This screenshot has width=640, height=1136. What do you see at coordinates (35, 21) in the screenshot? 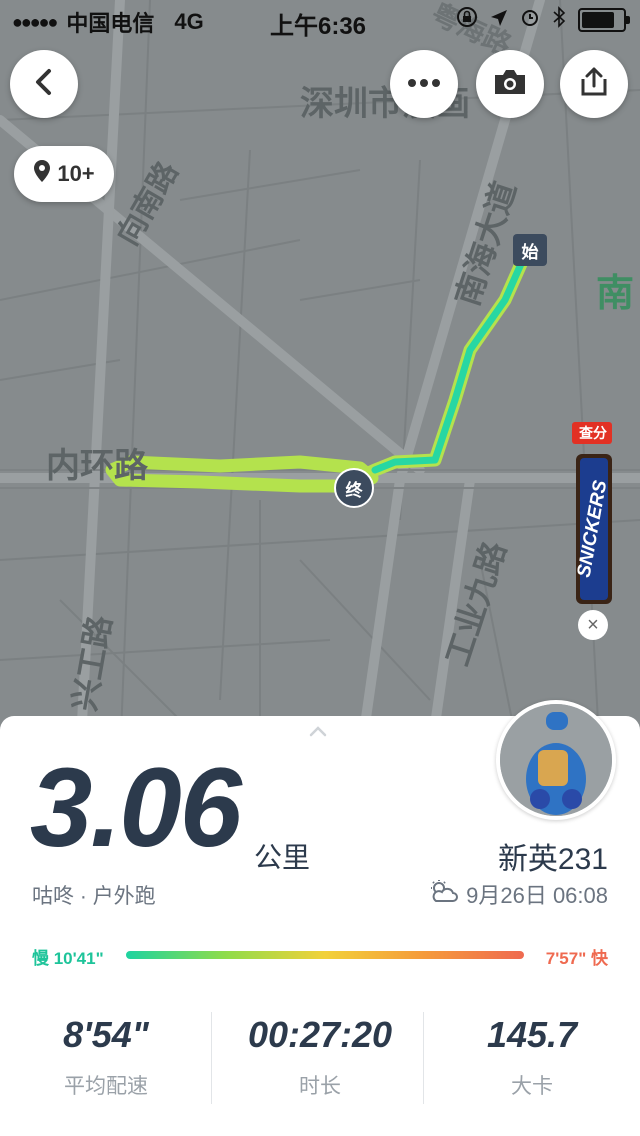
I see `signal-strength: ●●●●●` at bounding box center [35, 21].